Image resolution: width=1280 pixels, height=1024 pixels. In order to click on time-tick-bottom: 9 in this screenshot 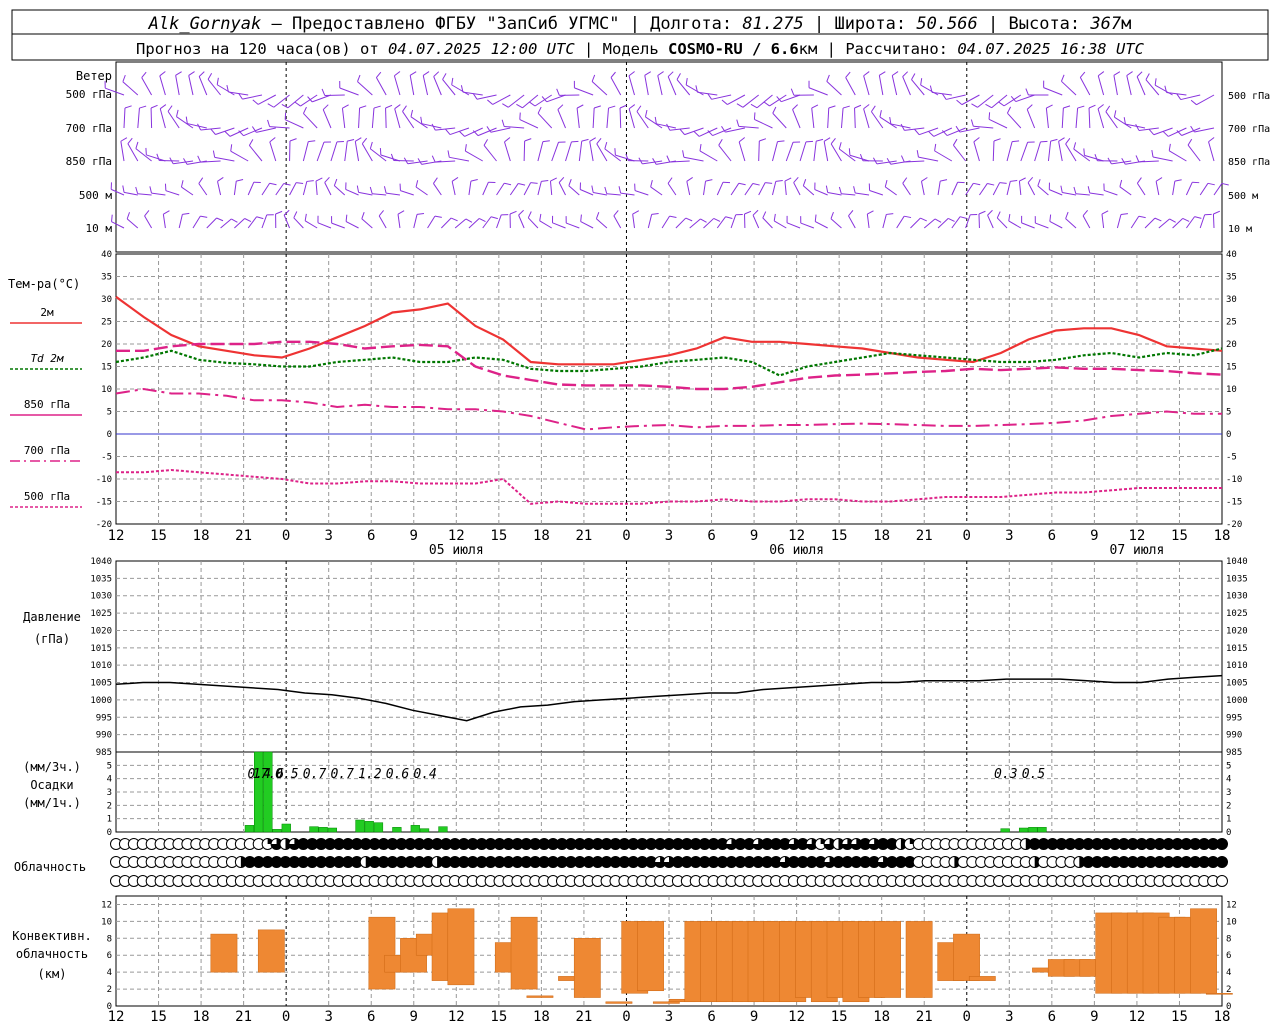, I will do `click(414, 1016)`.